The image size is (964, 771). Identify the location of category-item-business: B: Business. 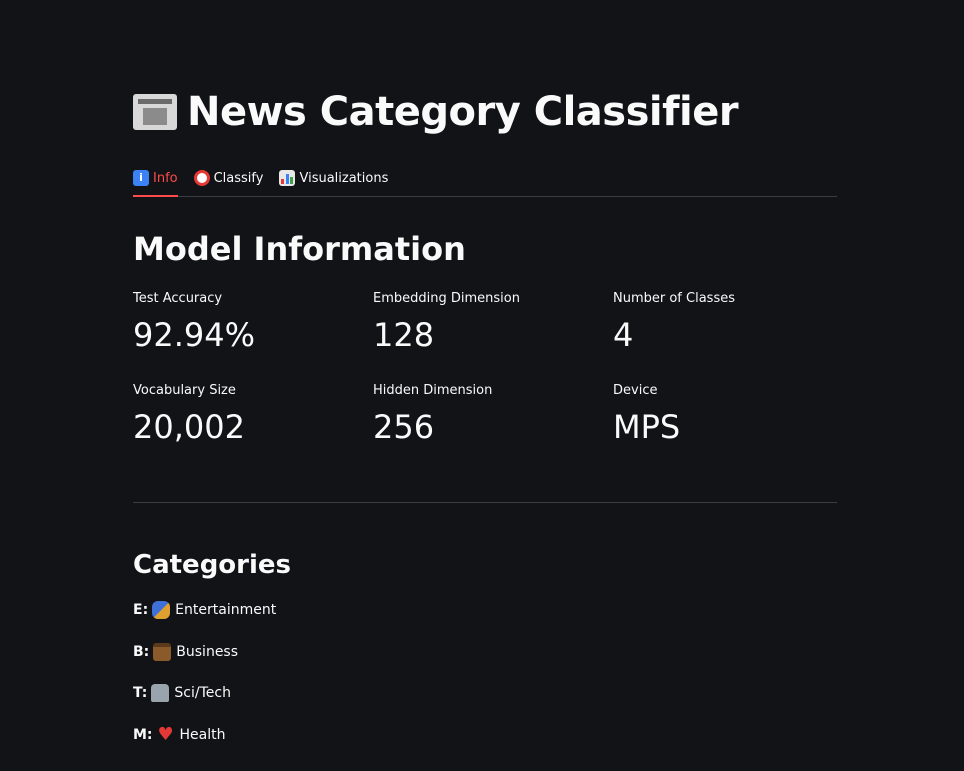
(204, 661).